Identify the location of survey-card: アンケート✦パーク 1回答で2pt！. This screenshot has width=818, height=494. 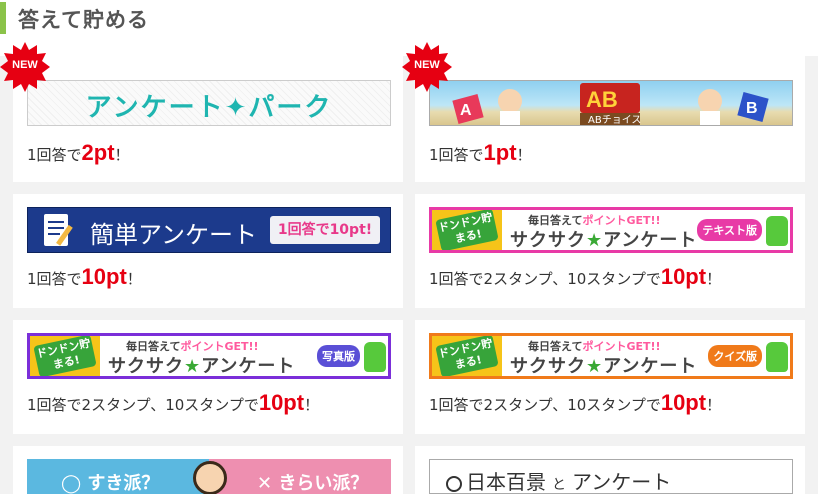
(208, 119).